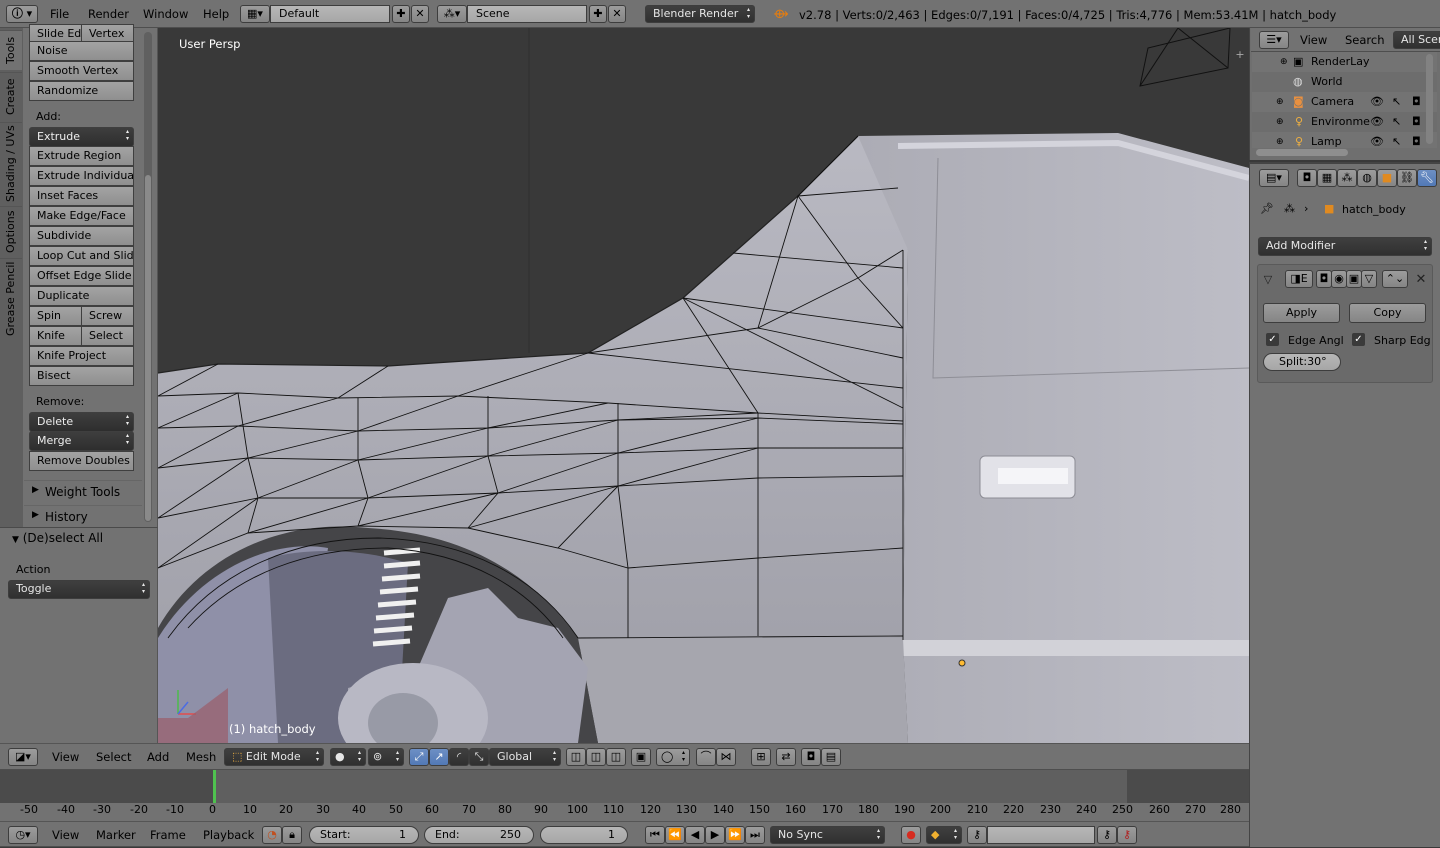 This screenshot has width=1440, height=848. What do you see at coordinates (57, 538) in the screenshot?
I see `operator-title: ▼ (De)select All` at bounding box center [57, 538].